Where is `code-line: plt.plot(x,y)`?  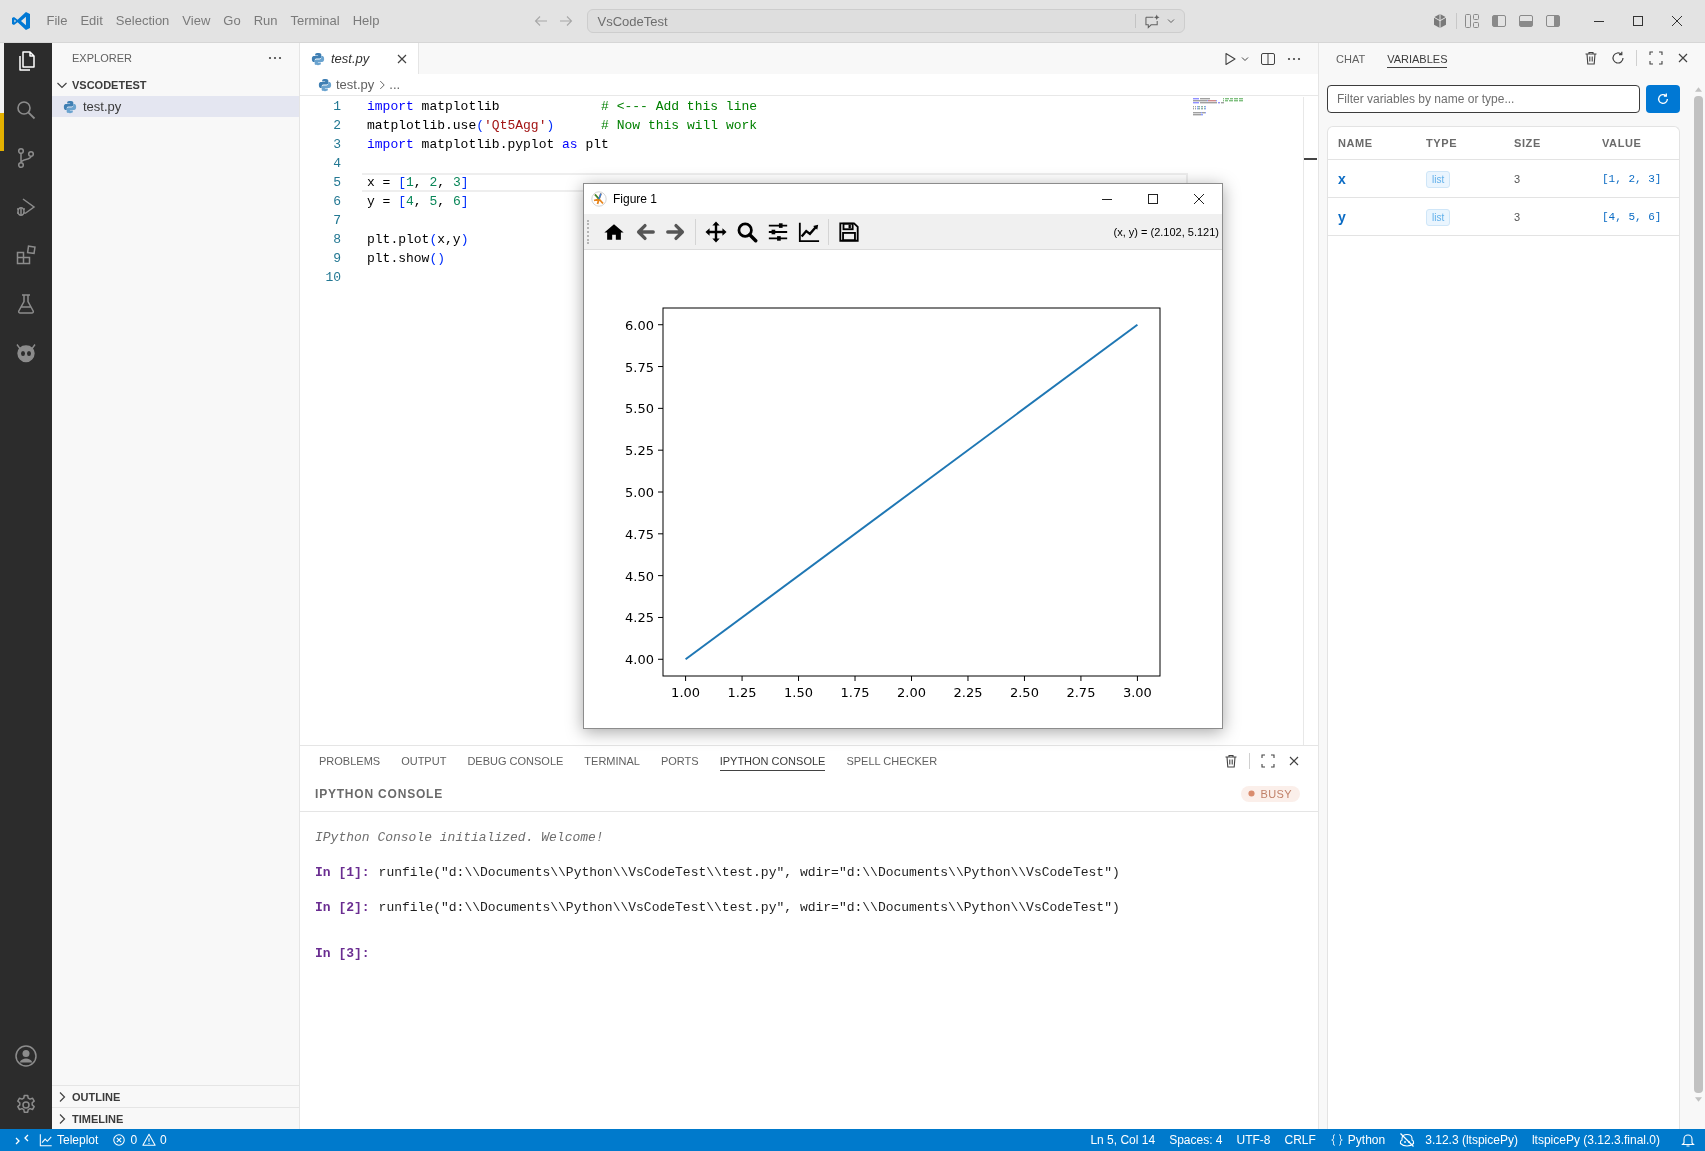
code-line: plt.plot(x,y) is located at coordinates (417, 240).